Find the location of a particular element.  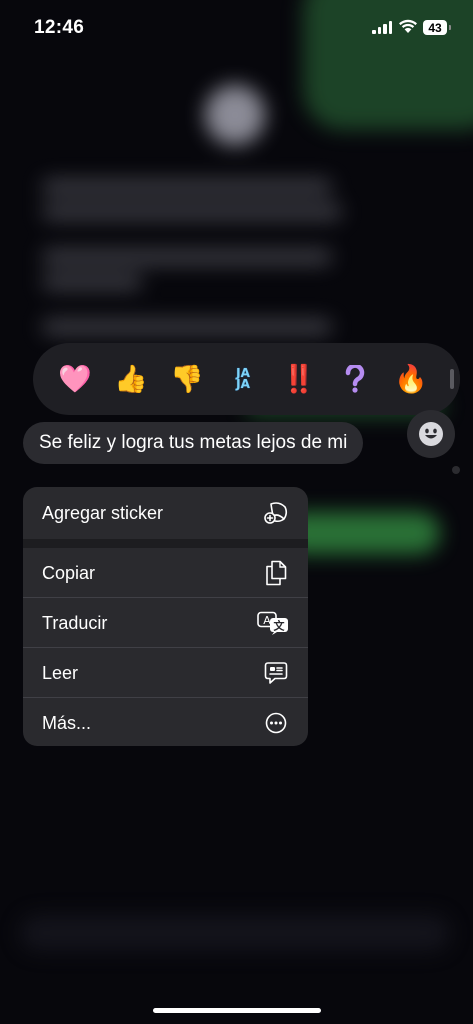

smiley-icon is located at coordinates (431, 434).